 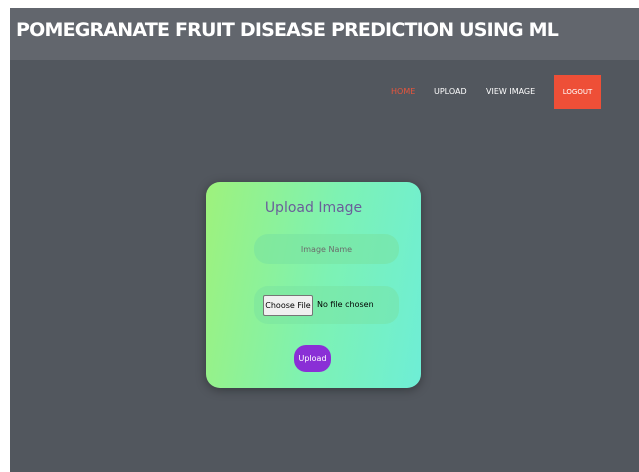 I want to click on nav-home-link: HOME, so click(x=403, y=92).